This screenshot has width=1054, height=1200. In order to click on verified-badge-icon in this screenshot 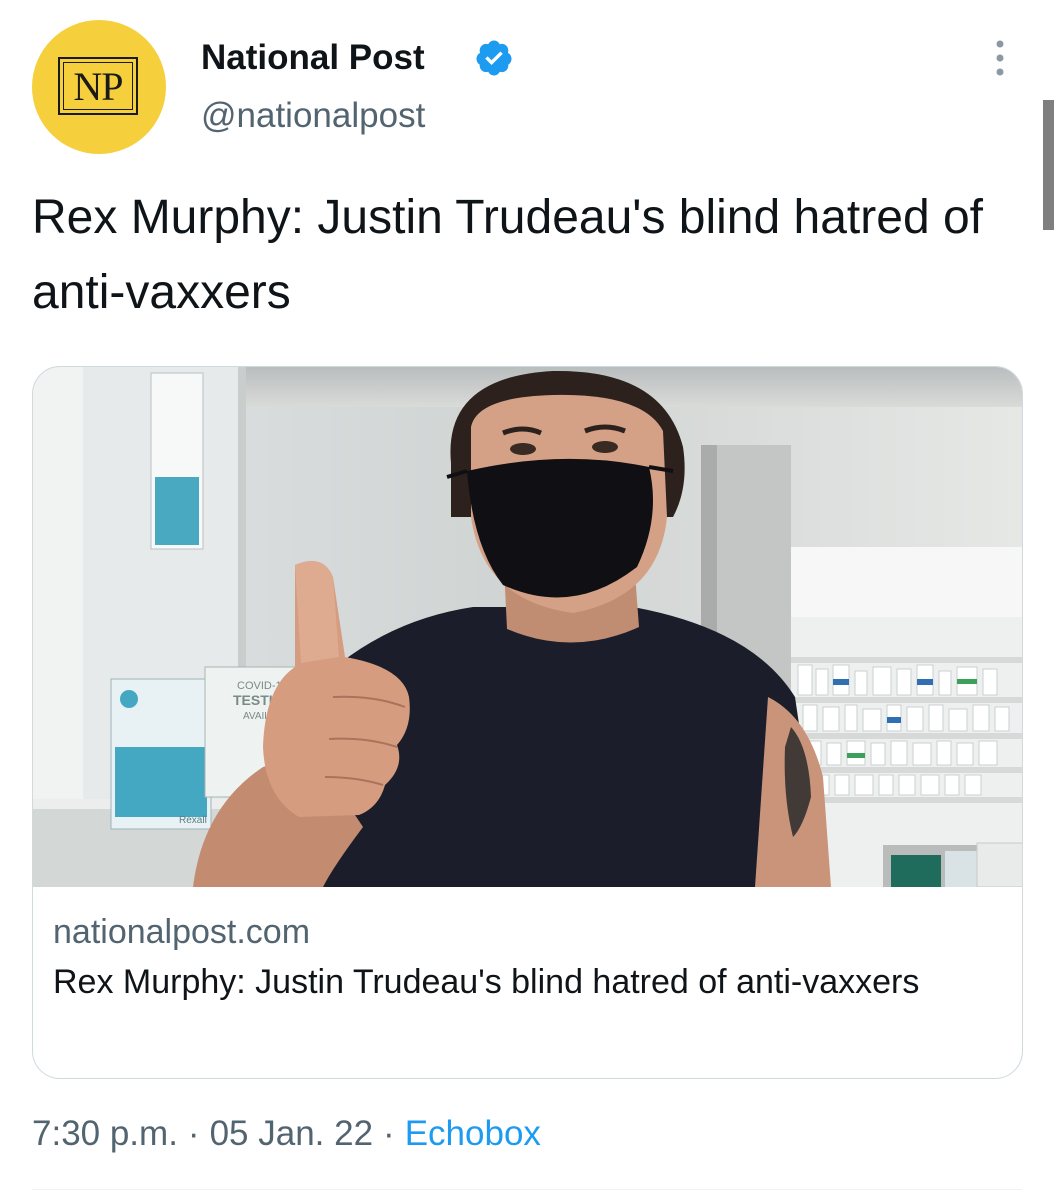, I will do `click(494, 58)`.